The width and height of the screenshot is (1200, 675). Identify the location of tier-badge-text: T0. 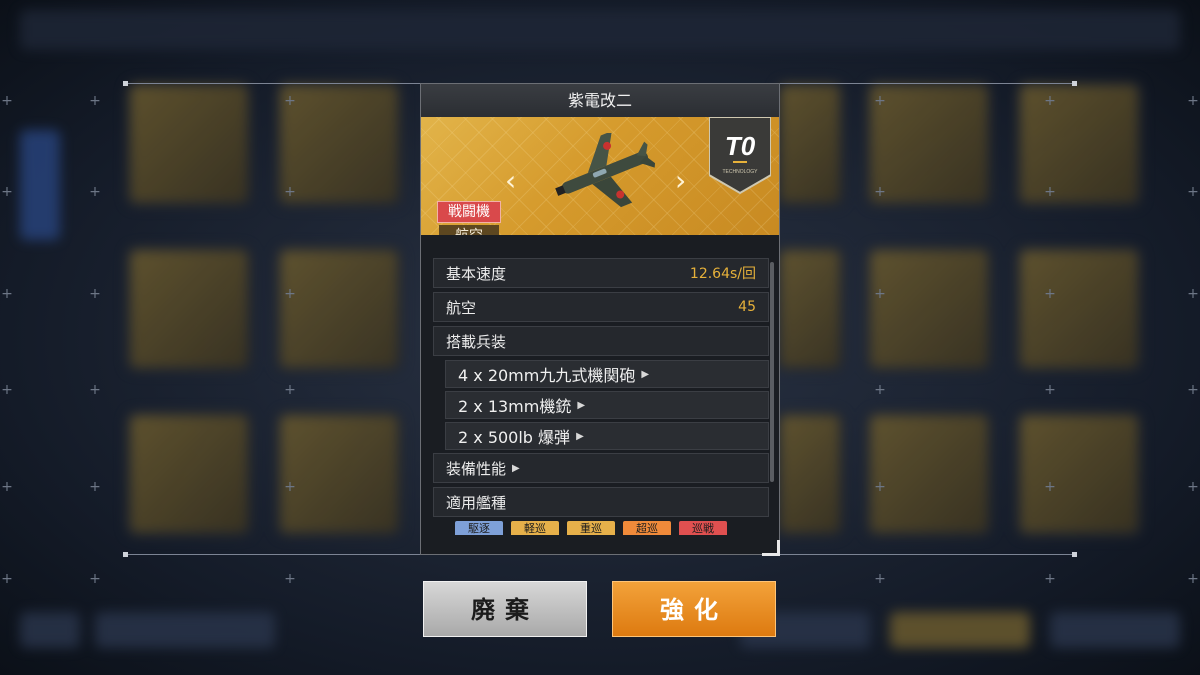
(740, 146).